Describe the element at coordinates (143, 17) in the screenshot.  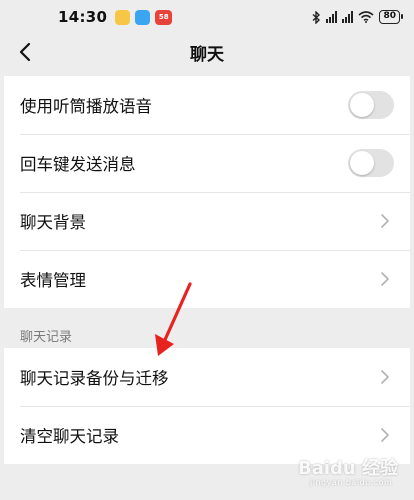
I see `qq-app-icon` at that location.